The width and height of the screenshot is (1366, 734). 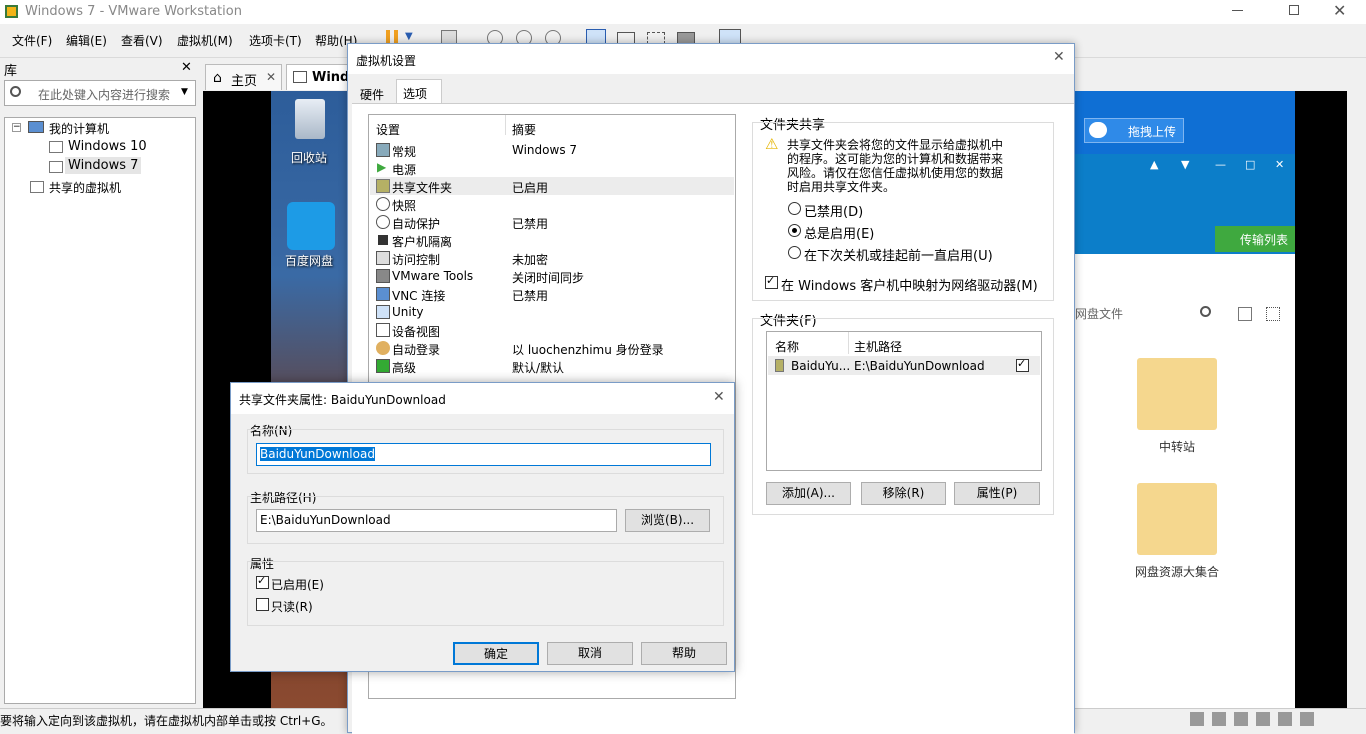 I want to click on collapse-icon: −, so click(x=16, y=127).